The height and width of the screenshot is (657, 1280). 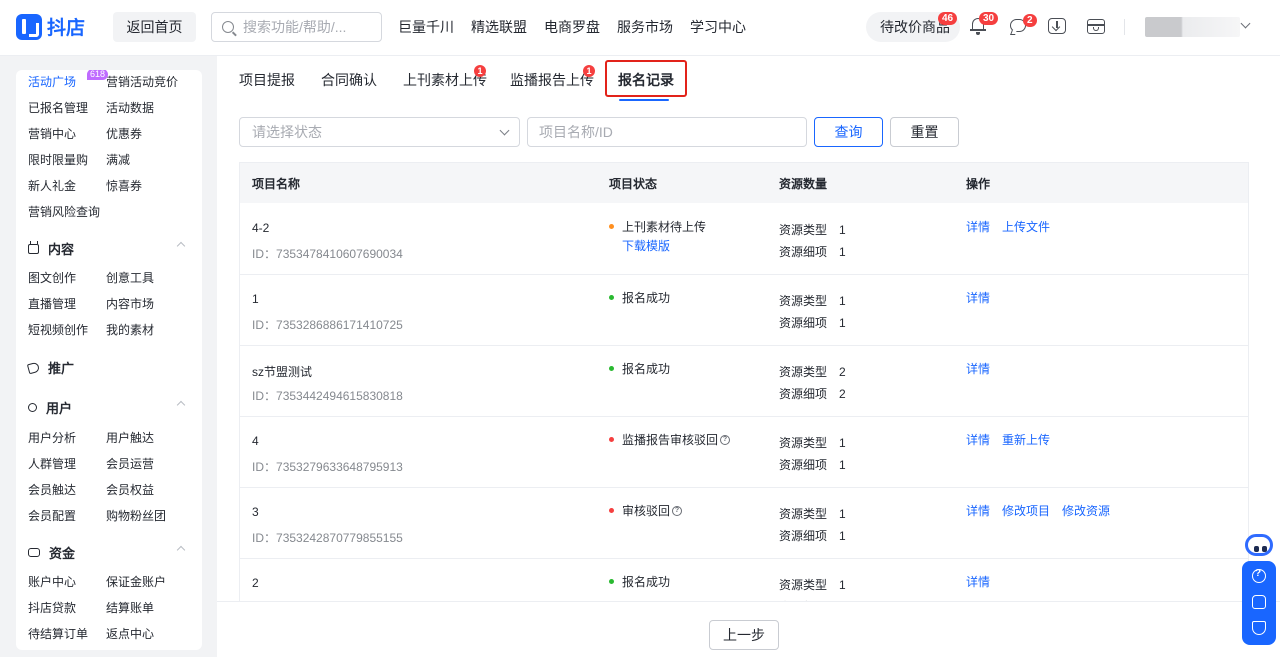 I want to click on sidebar-item: 账户中心, so click(x=67, y=581).